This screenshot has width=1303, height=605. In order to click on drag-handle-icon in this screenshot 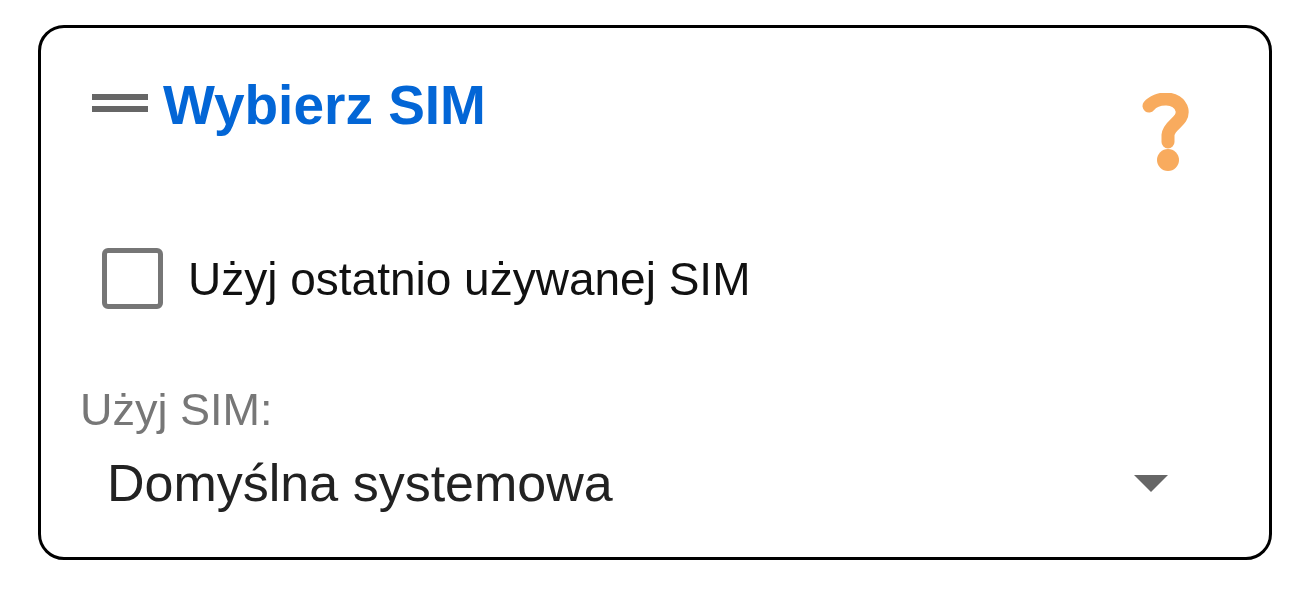, I will do `click(120, 103)`.